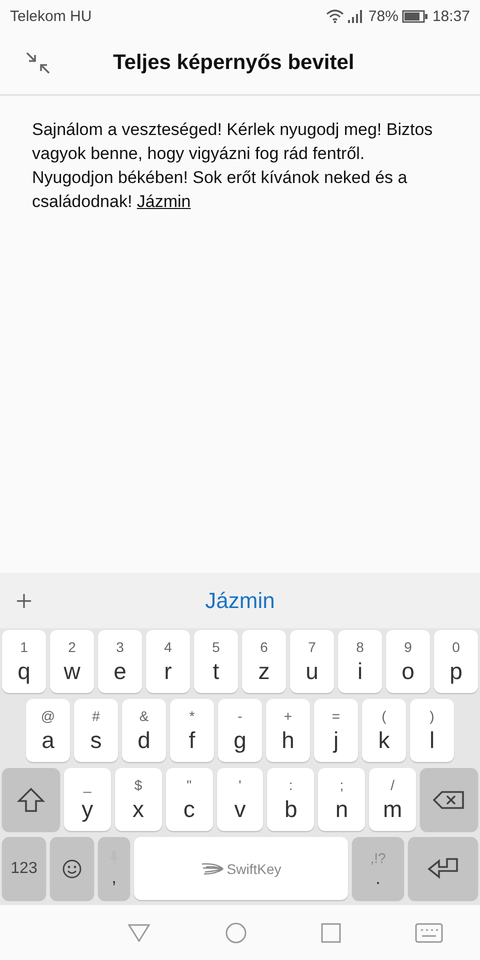 The width and height of the screenshot is (480, 960). I want to click on space-key: SwiftKey, so click(241, 868).